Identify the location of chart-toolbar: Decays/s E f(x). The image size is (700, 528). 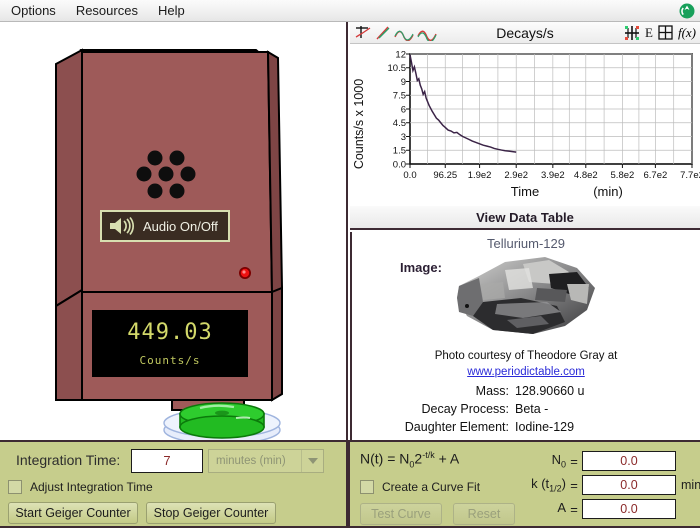
(525, 33).